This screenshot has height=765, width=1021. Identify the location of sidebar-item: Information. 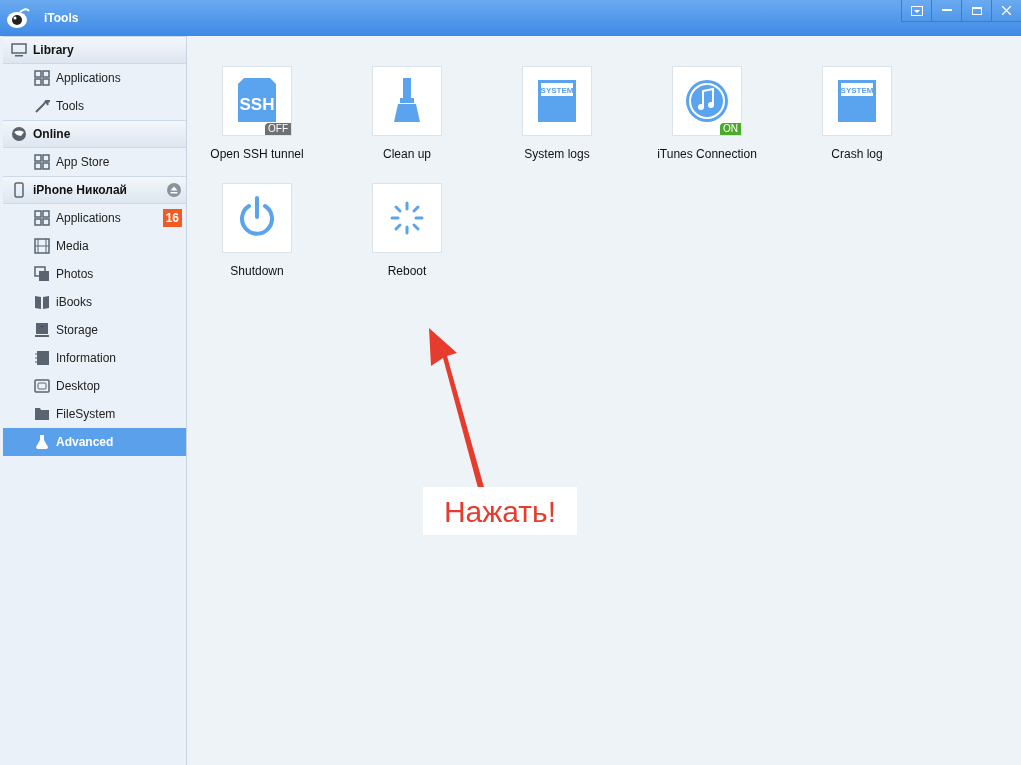
(94, 358).